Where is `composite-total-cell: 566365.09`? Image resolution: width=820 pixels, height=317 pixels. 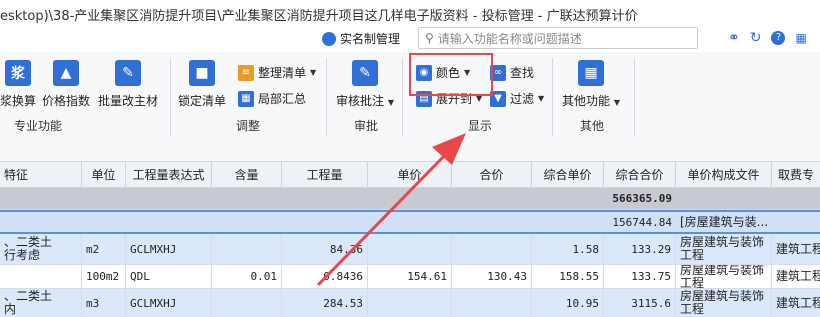
composite-total-cell: 566365.09 is located at coordinates (642, 198).